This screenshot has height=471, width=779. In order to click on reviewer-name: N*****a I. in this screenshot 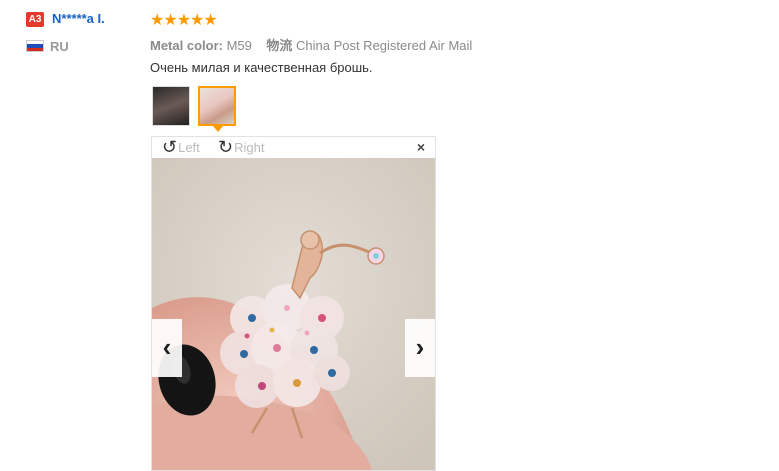, I will do `click(78, 18)`.